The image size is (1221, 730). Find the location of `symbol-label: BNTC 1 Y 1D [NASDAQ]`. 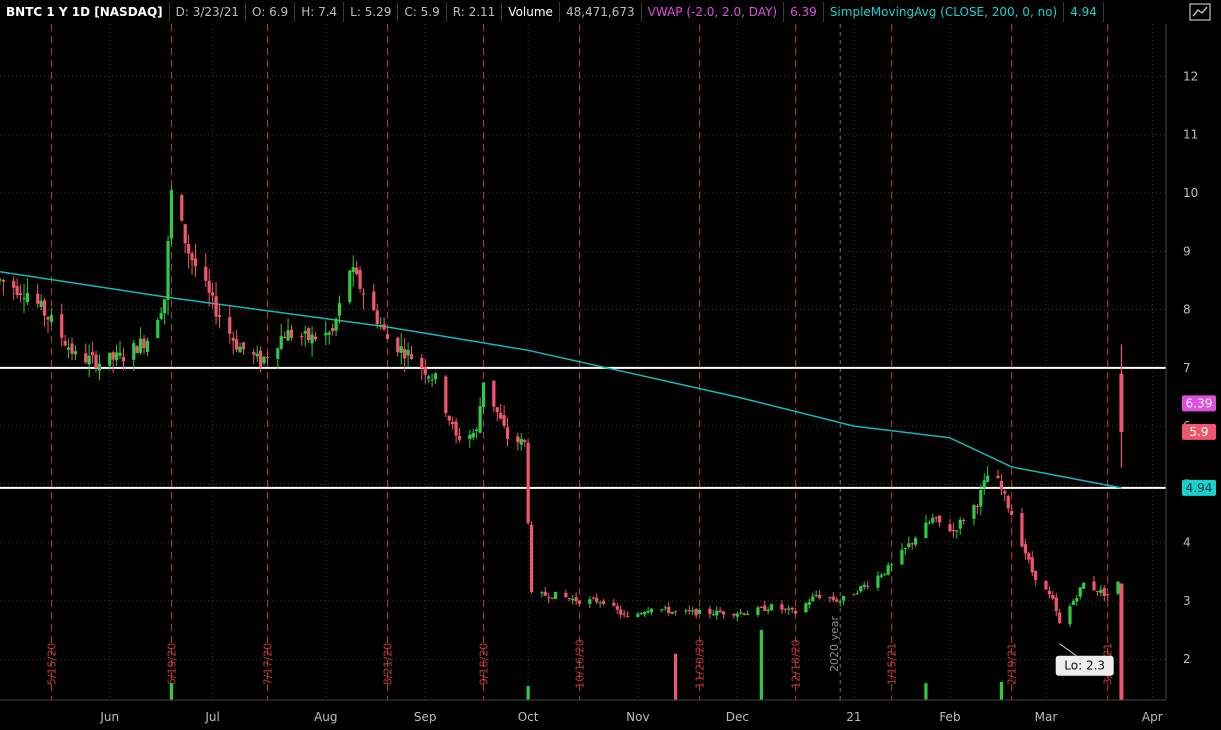

symbol-label: BNTC 1 Y 1D [NASDAQ] is located at coordinates (85, 12).